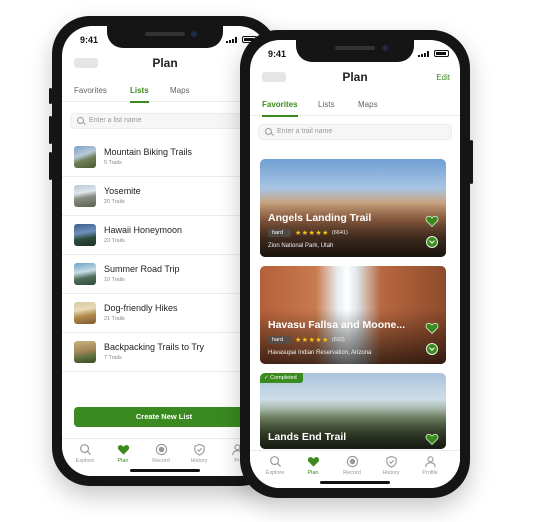 This screenshot has width=536, height=522. What do you see at coordinates (430, 473) in the screenshot?
I see `nav-label: Profile` at bounding box center [430, 473].